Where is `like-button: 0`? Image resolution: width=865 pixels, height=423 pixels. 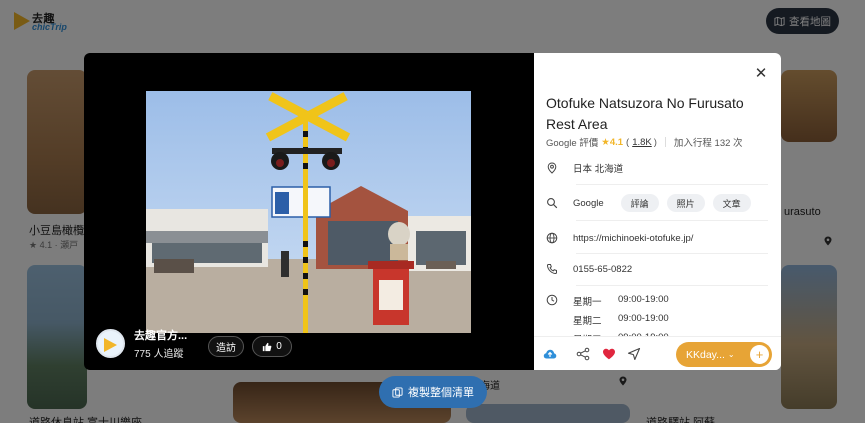 like-button: 0 is located at coordinates (272, 346).